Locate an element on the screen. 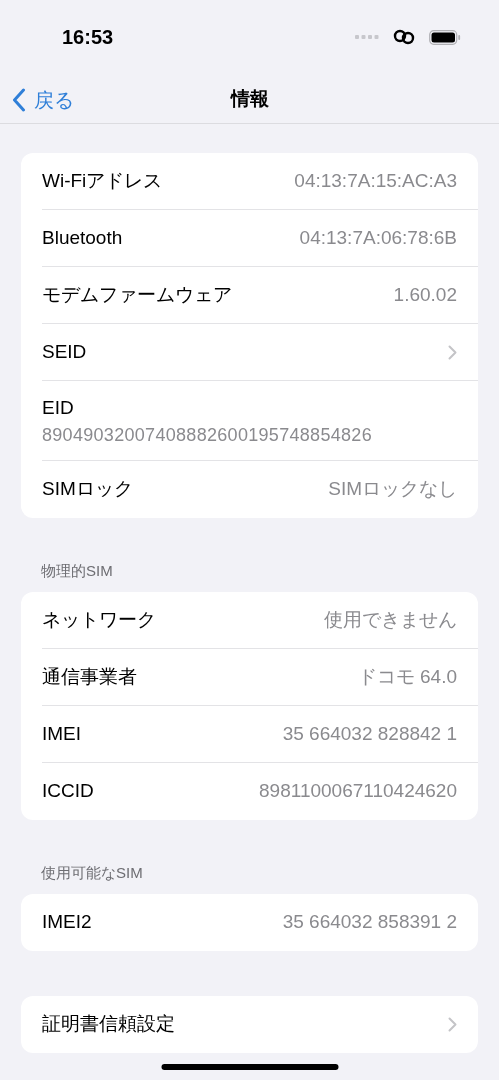 This screenshot has width=499, height=1080. row-value: 35 664032 858391 2 is located at coordinates (369, 922).